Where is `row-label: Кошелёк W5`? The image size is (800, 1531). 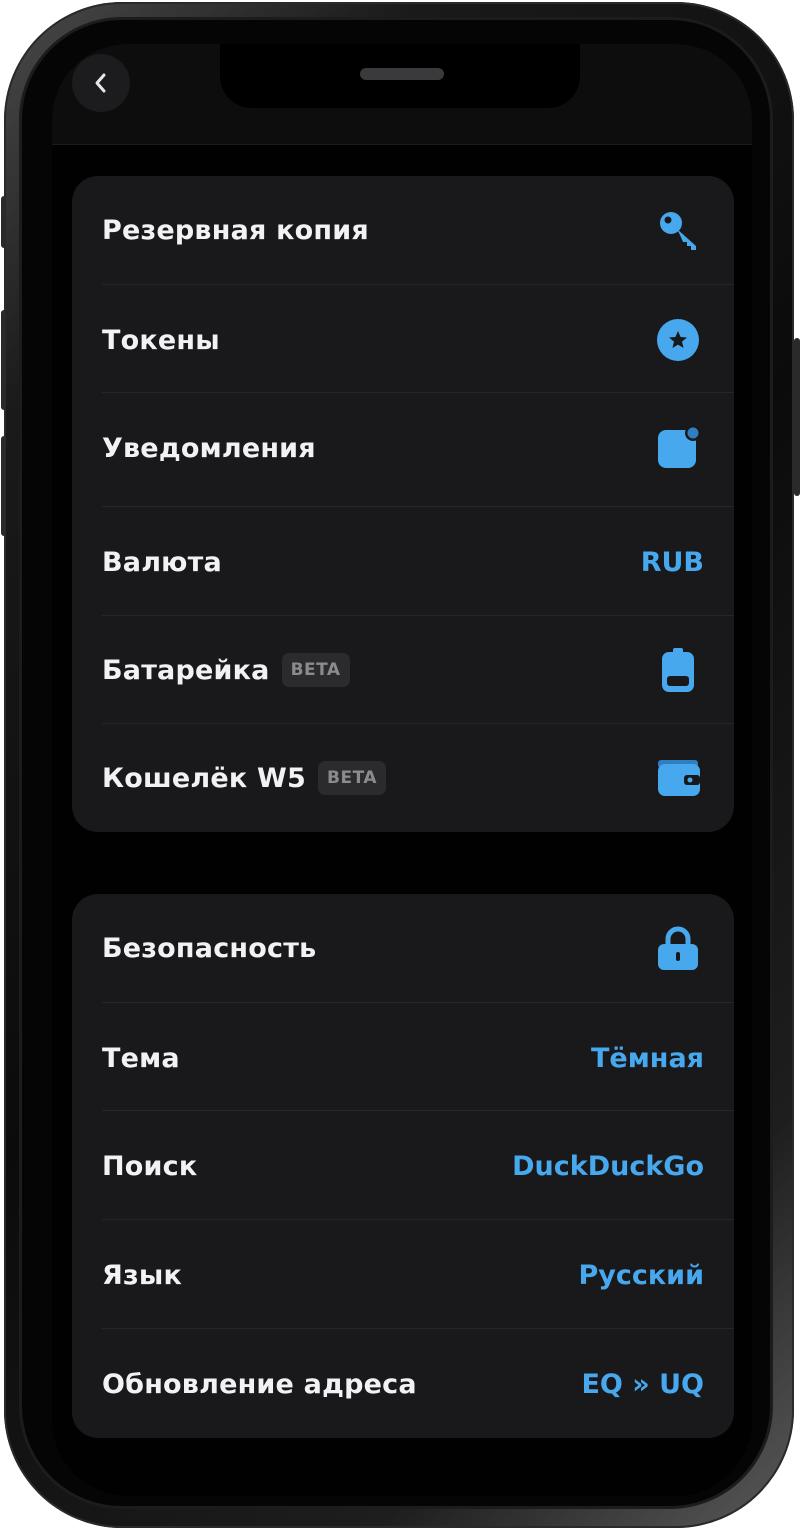 row-label: Кошелёк W5 is located at coordinates (204, 778).